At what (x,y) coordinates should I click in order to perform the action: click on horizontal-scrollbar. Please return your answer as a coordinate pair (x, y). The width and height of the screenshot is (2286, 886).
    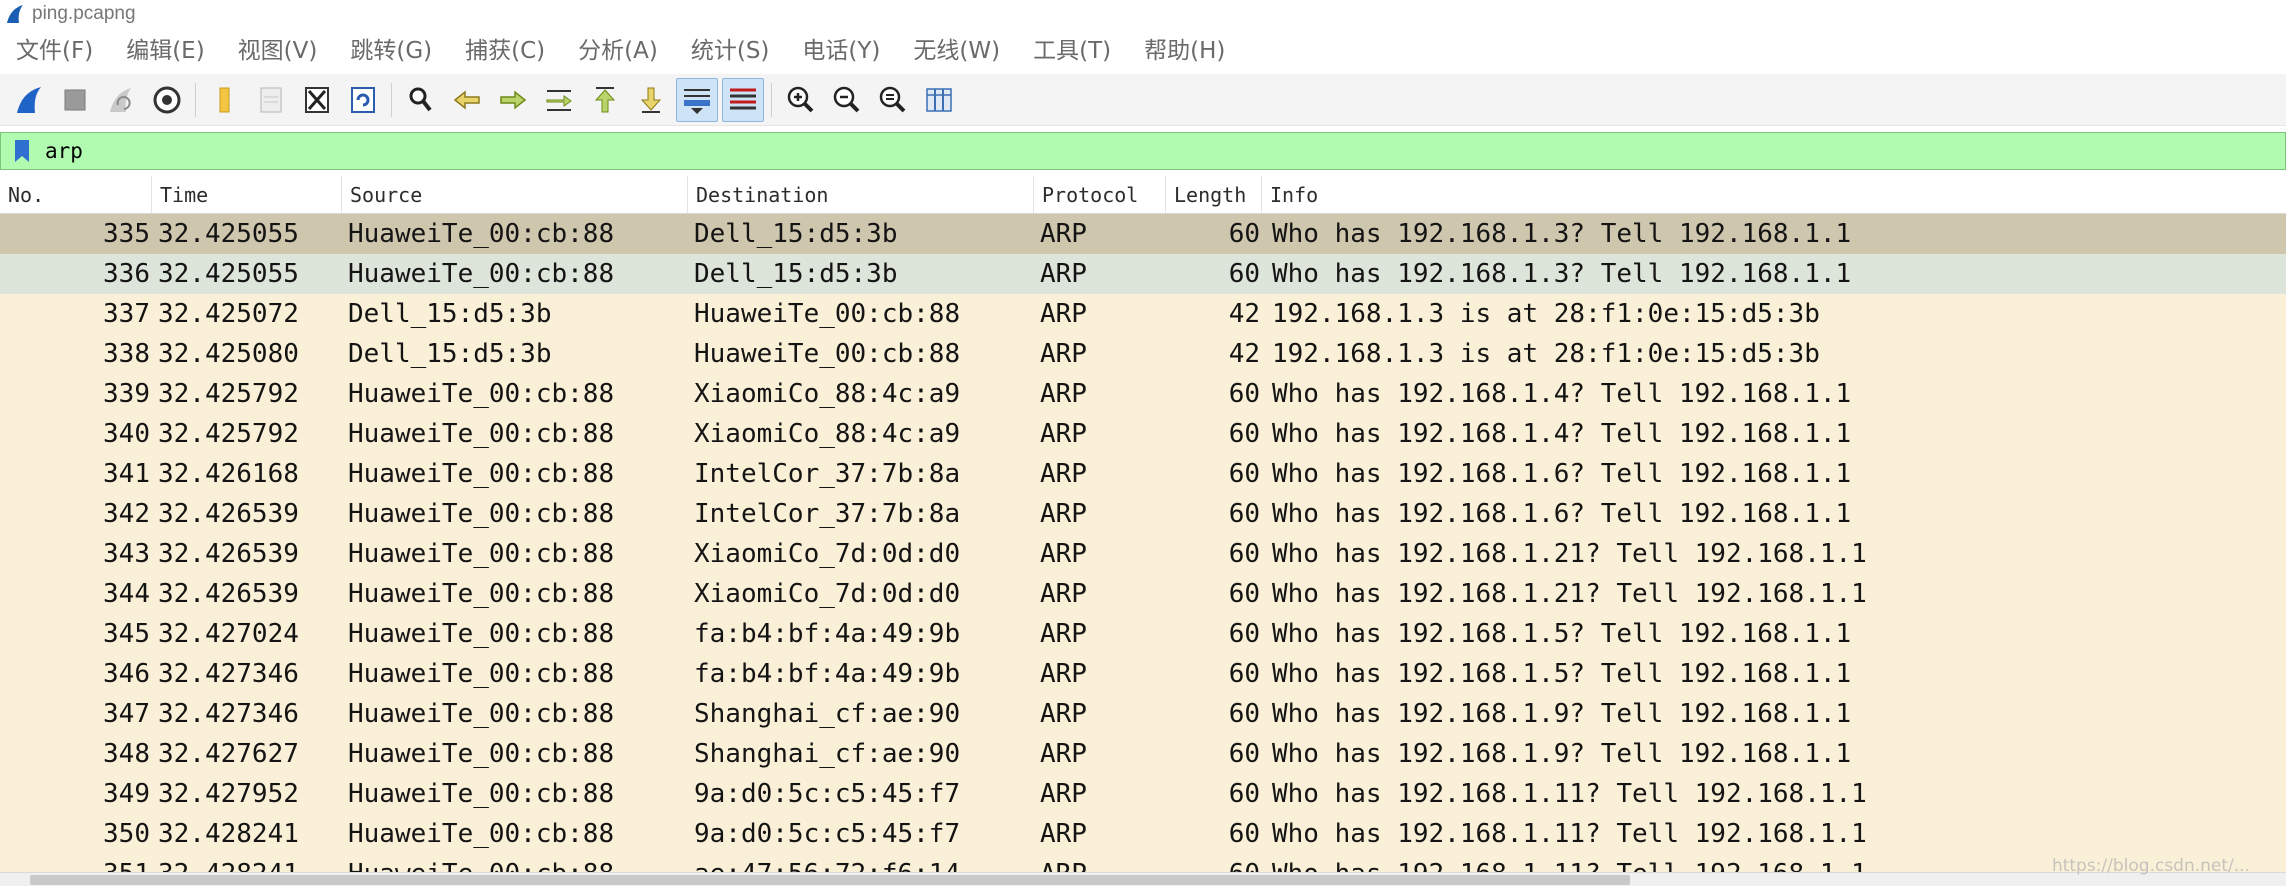
    Looking at the image, I should click on (1143, 879).